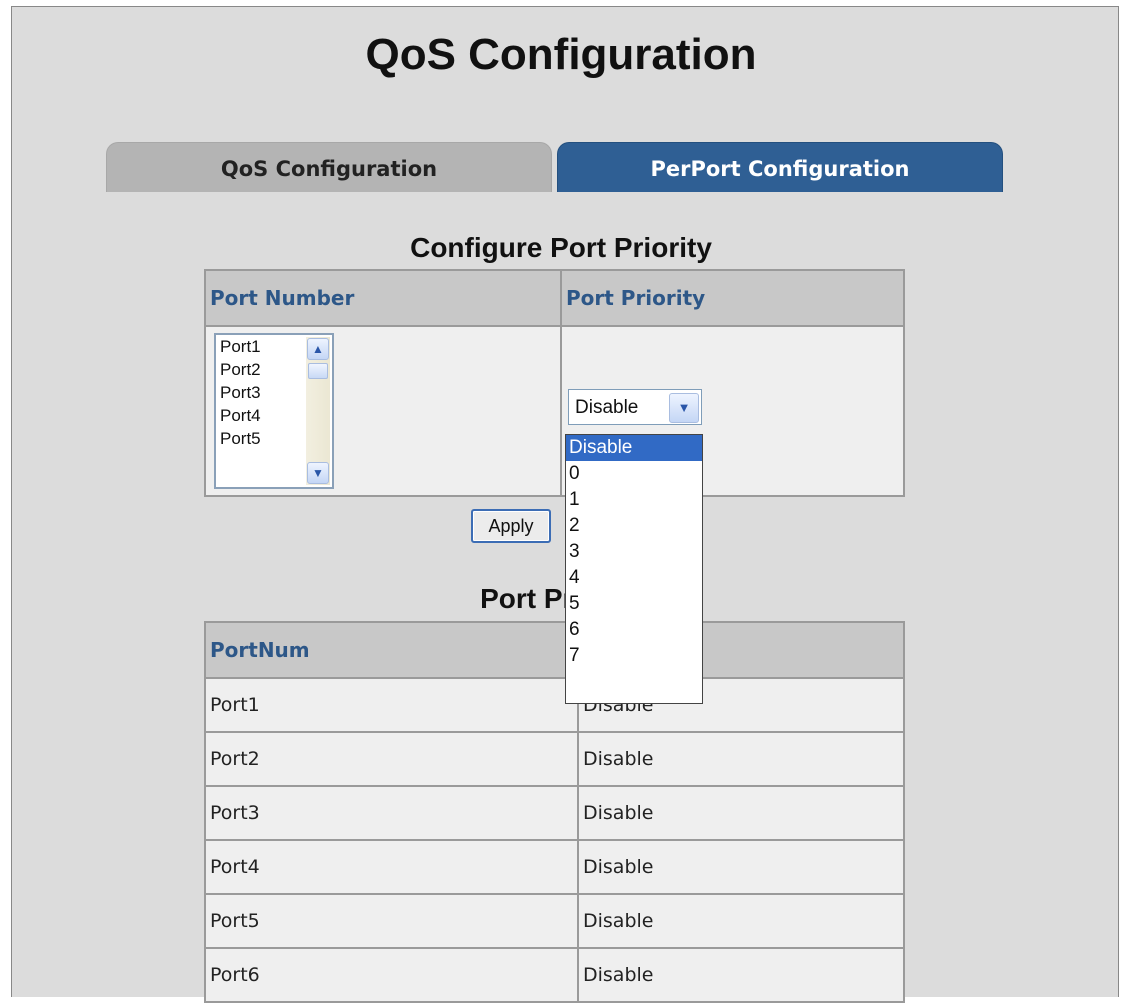 This screenshot has height=1003, width=1122. I want to click on table-row: Port6 Disable, so click(554, 975).